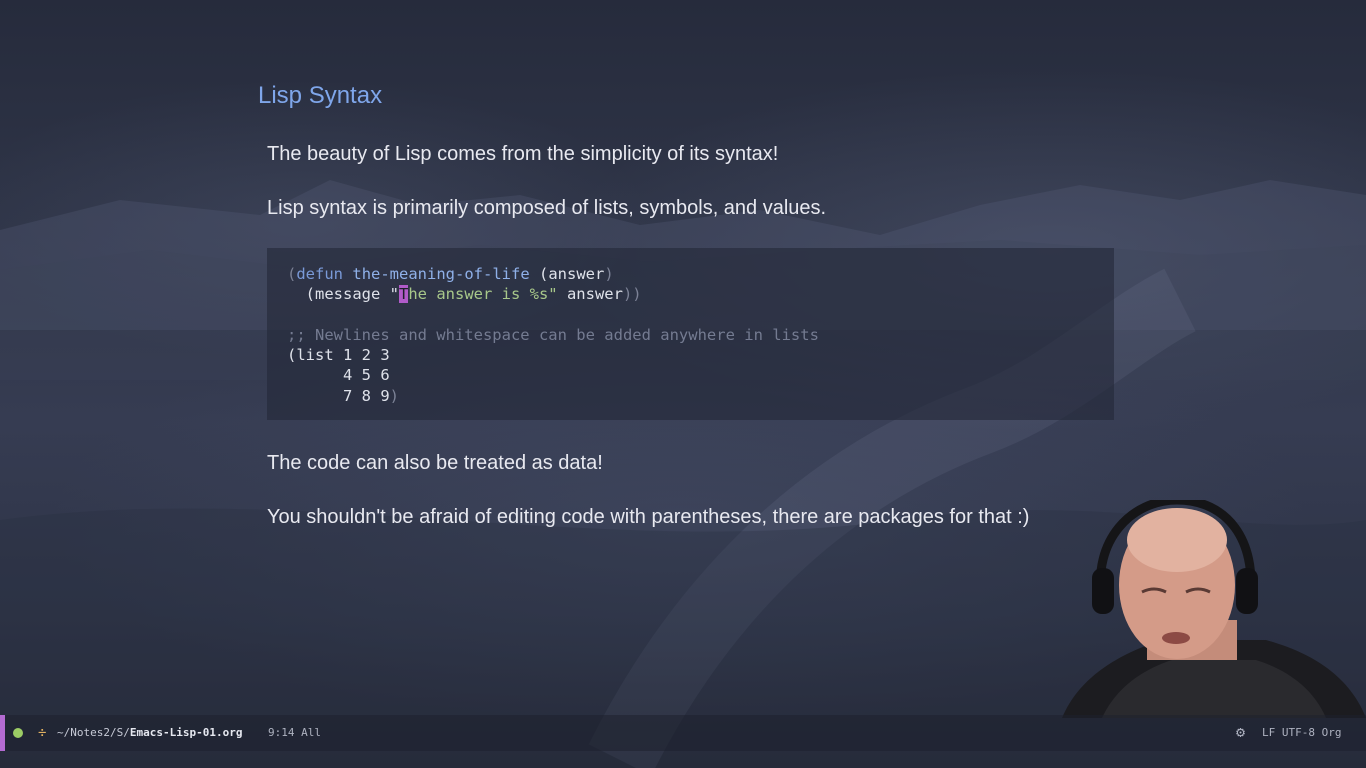 This screenshot has width=1366, height=768. What do you see at coordinates (186, 732) in the screenshot?
I see `buffer-filename: Emacs-Lisp-01.org` at bounding box center [186, 732].